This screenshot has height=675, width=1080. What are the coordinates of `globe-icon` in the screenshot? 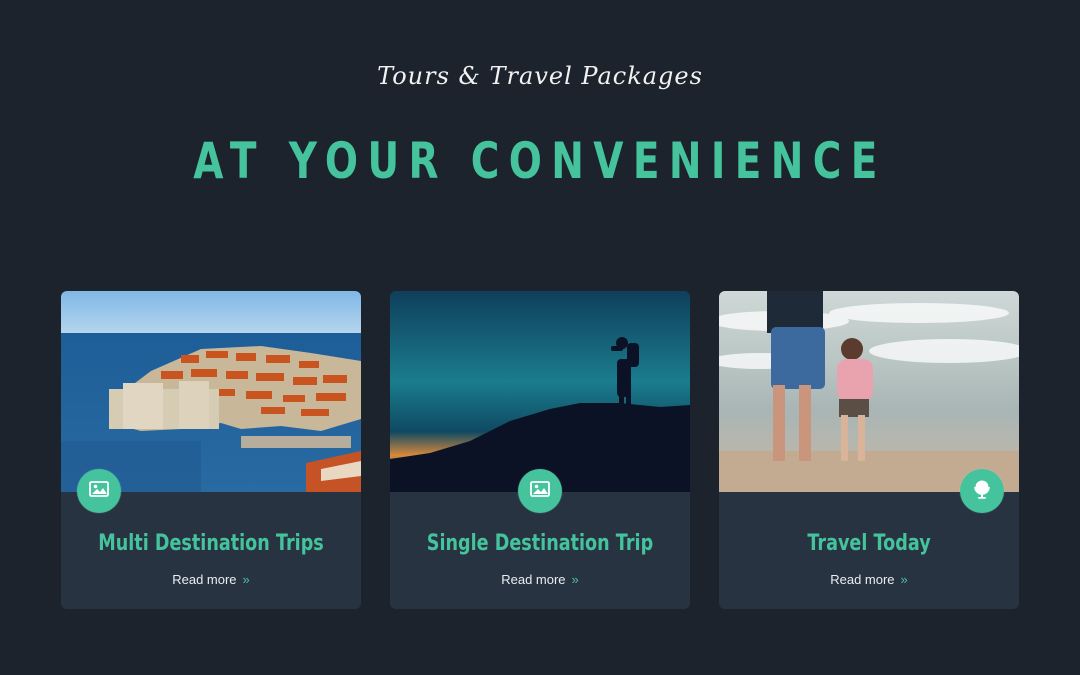 It's located at (982, 491).